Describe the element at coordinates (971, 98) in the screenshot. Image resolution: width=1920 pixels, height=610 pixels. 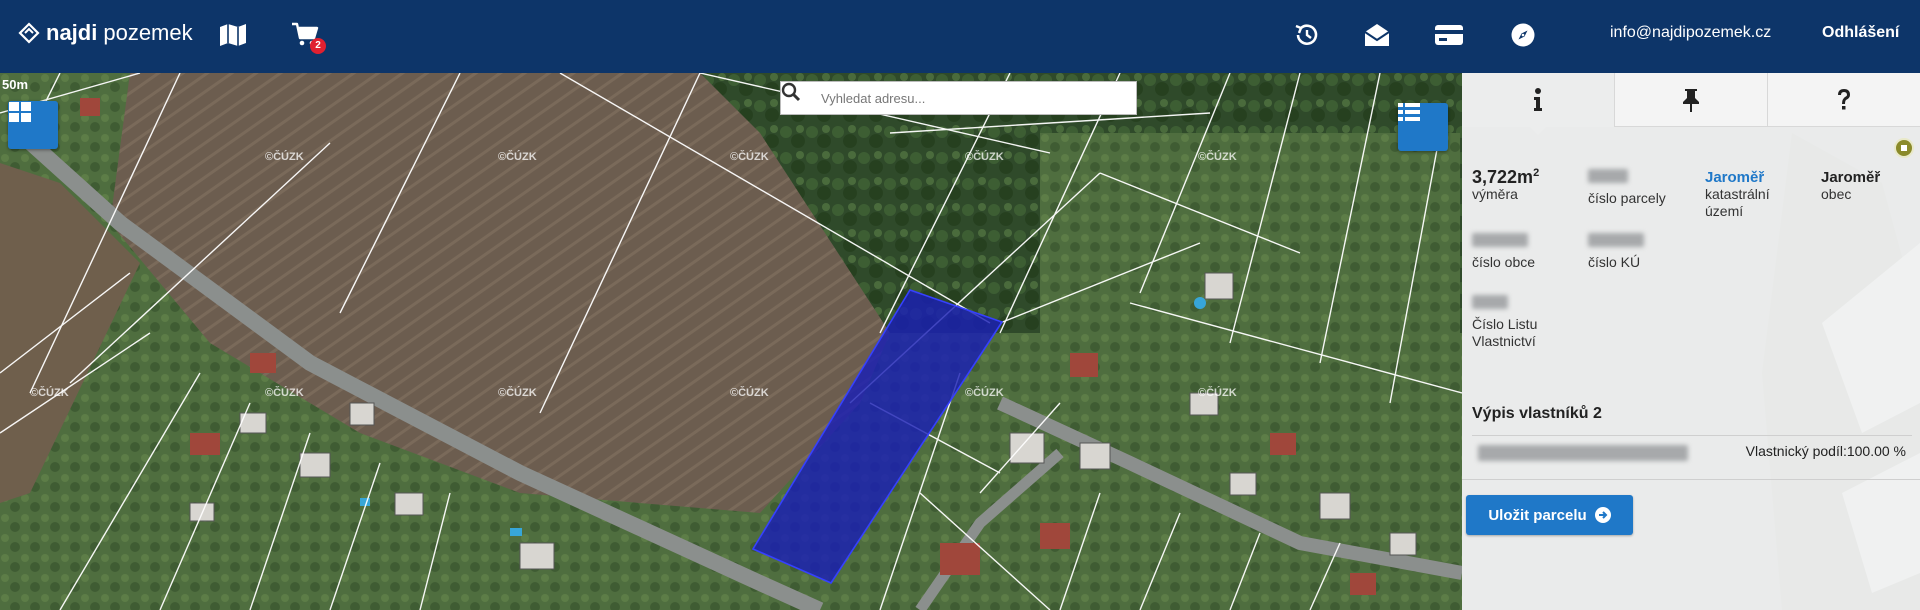
I see `address-search-input` at that location.